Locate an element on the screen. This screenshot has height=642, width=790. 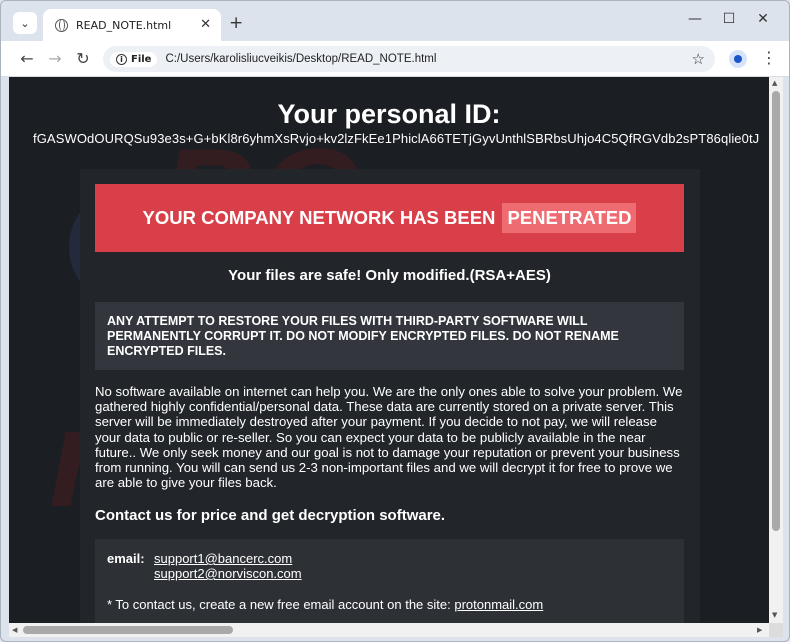
chevron-down-icon: ⌄ is located at coordinates (25, 23).